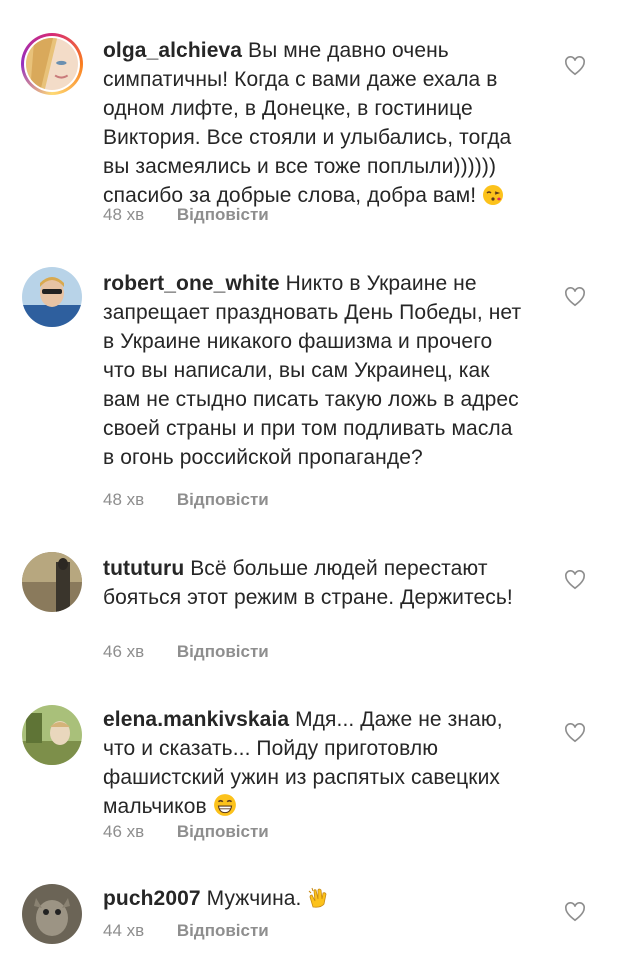  What do you see at coordinates (152, 898) in the screenshot?
I see `comment-username: puch2007` at bounding box center [152, 898].